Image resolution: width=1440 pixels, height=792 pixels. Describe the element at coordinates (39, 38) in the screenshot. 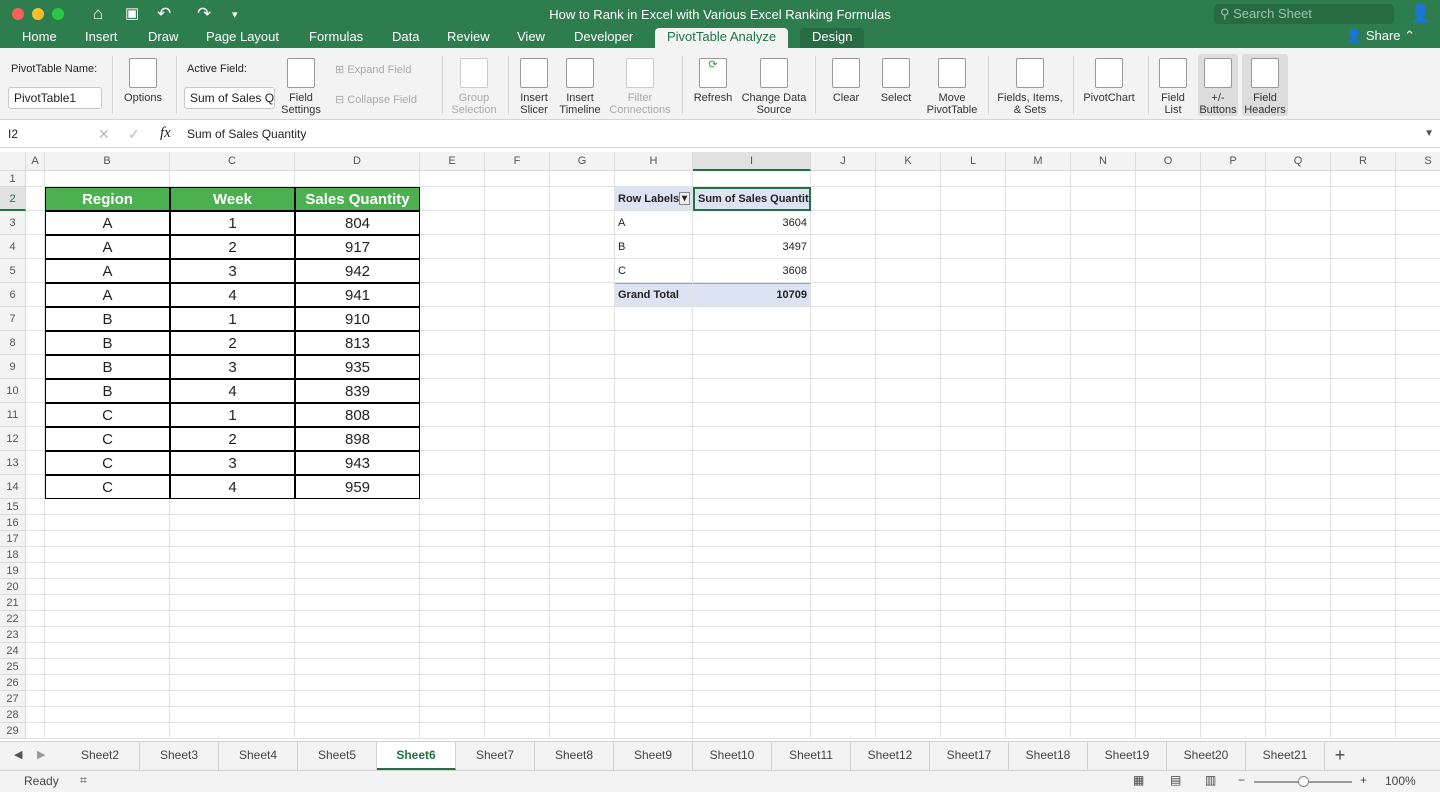

I see `tab-home: Home` at that location.